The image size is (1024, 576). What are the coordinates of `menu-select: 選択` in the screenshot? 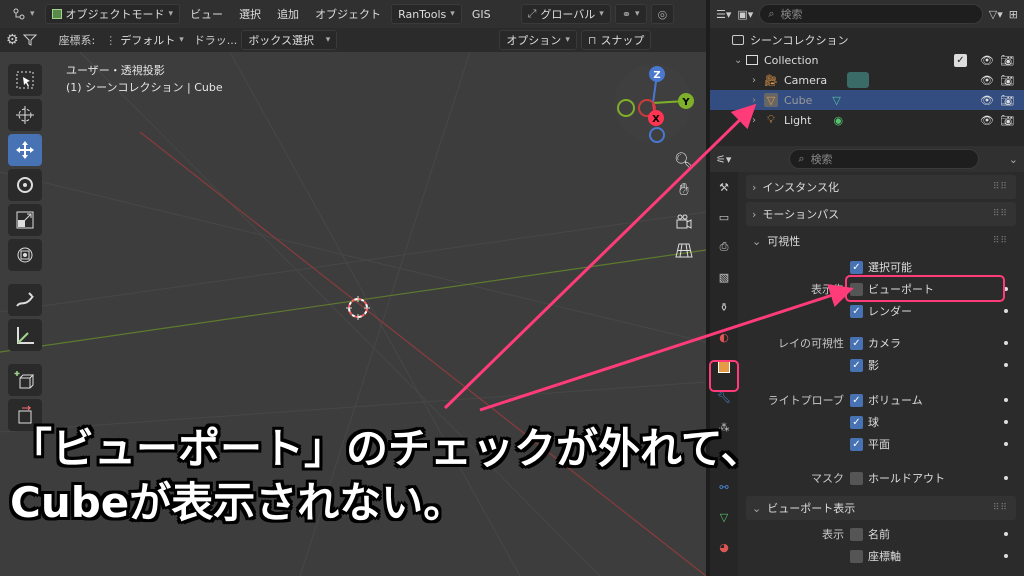 It's located at (250, 14).